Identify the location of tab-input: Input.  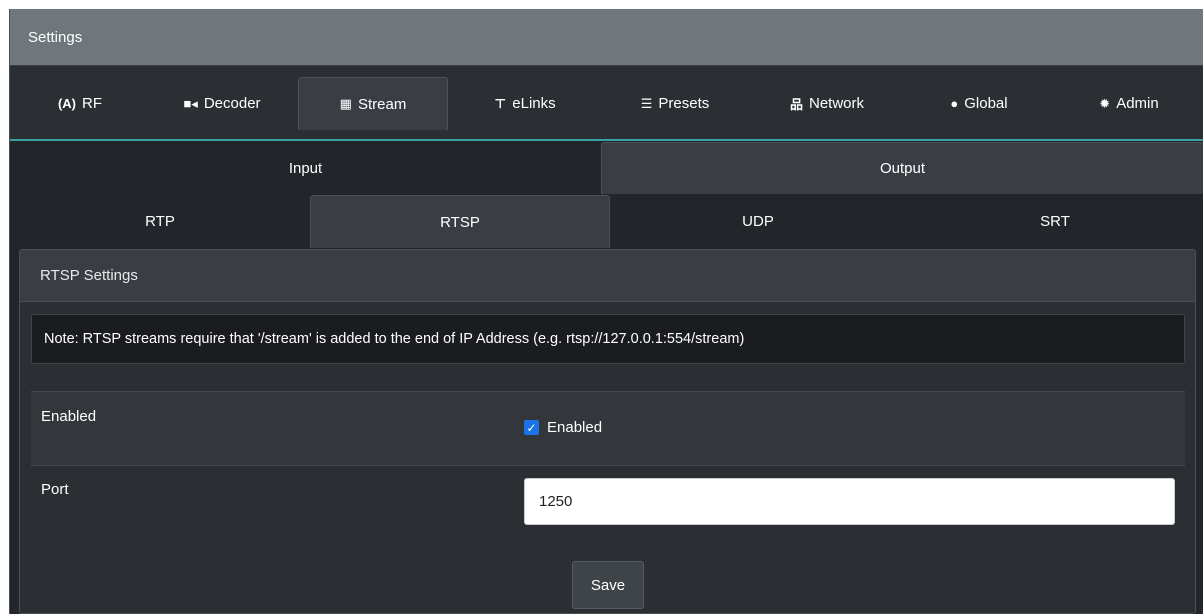
(305, 168).